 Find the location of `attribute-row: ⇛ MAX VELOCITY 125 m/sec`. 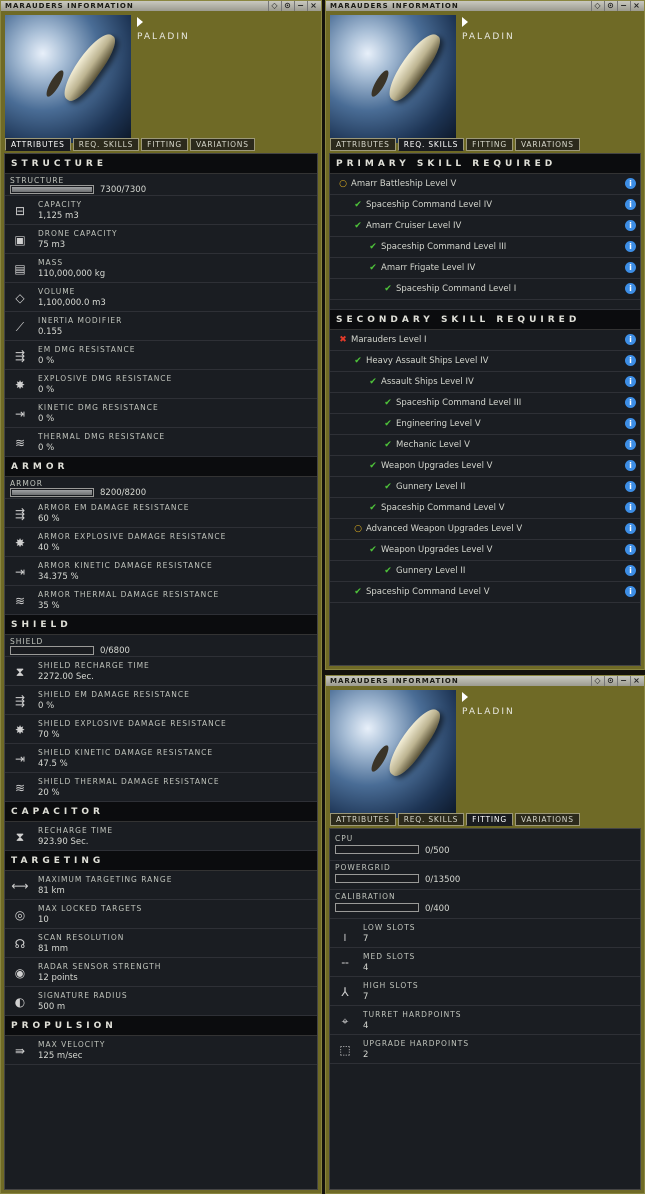

attribute-row: ⇛ MAX VELOCITY 125 m/sec is located at coordinates (161, 1050).